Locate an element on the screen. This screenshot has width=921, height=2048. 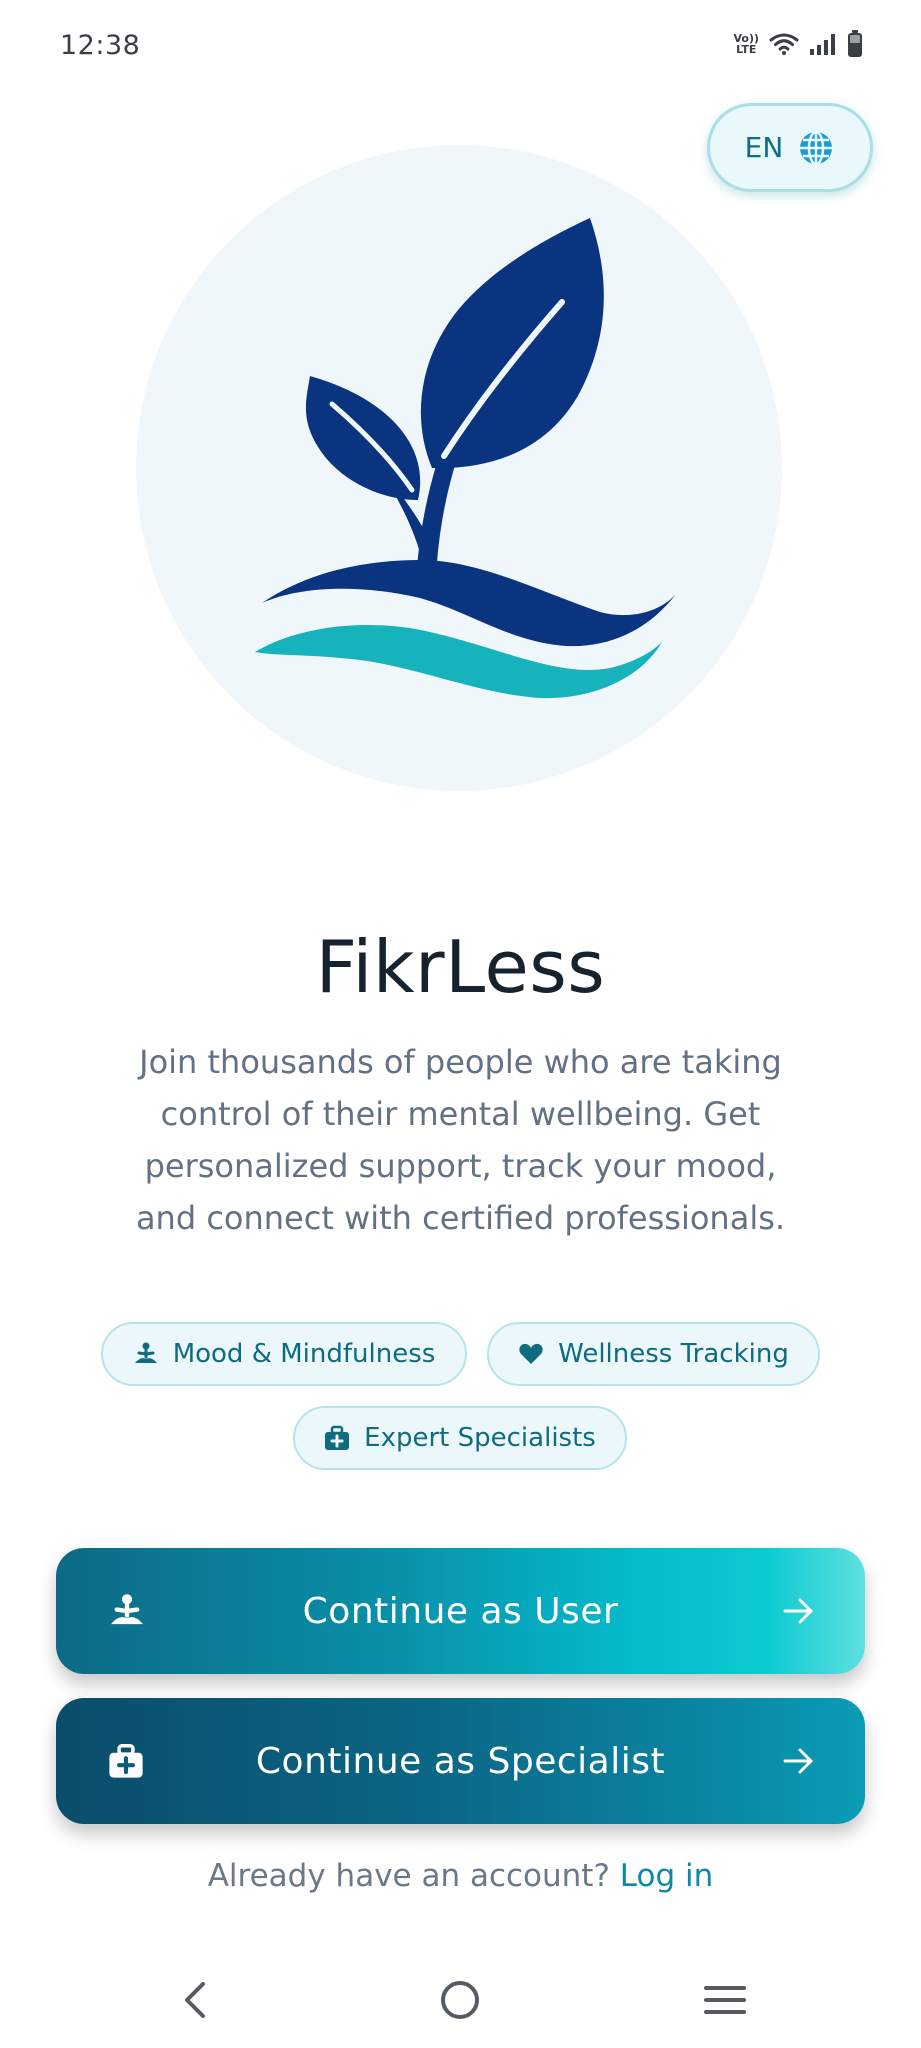
sprout-logo-icon is located at coordinates (465, 458).